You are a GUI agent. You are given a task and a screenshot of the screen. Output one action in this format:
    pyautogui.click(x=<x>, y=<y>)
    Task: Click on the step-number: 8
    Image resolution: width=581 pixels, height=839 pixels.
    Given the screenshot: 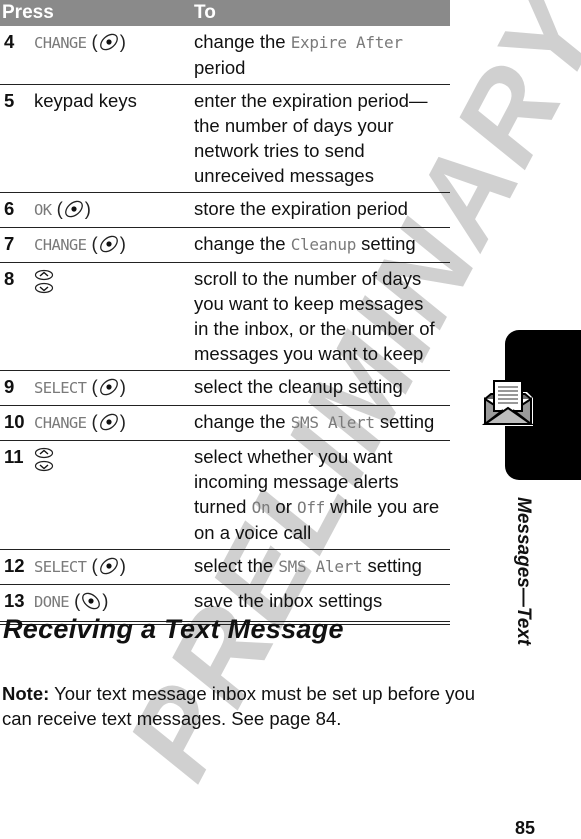 What is the action you would take?
    pyautogui.click(x=17, y=316)
    